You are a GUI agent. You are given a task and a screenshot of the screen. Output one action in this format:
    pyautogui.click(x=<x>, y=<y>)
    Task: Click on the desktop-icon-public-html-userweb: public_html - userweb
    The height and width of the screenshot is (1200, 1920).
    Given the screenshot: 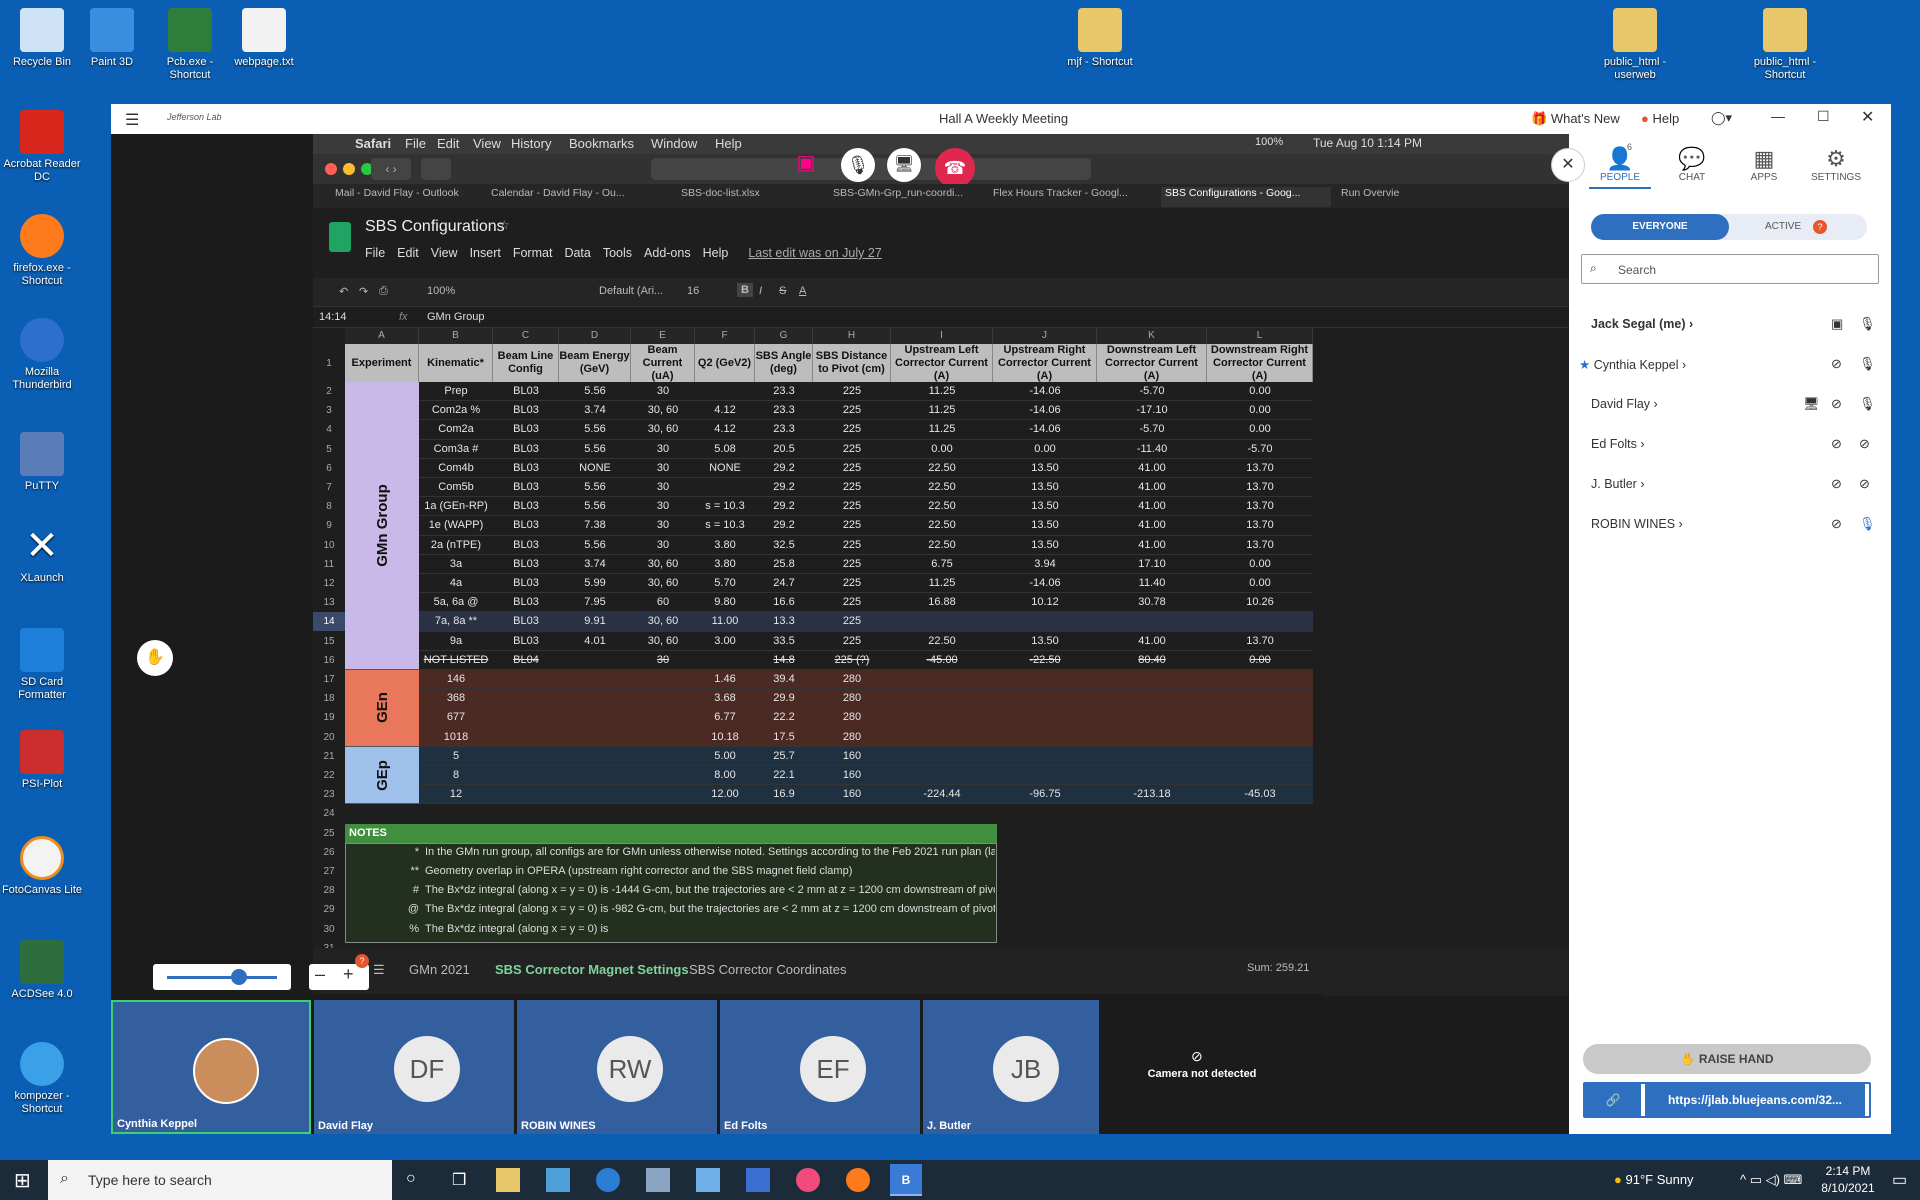 What is the action you would take?
    pyautogui.click(x=1635, y=45)
    